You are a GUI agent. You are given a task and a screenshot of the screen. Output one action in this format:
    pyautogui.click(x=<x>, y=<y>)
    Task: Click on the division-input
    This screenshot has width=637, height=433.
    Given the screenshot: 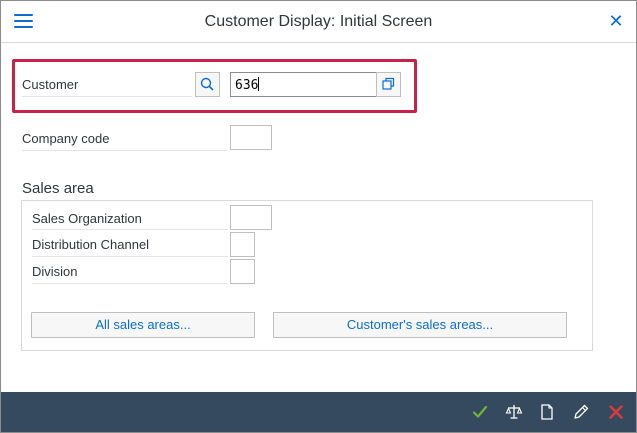 What is the action you would take?
    pyautogui.click(x=242, y=271)
    